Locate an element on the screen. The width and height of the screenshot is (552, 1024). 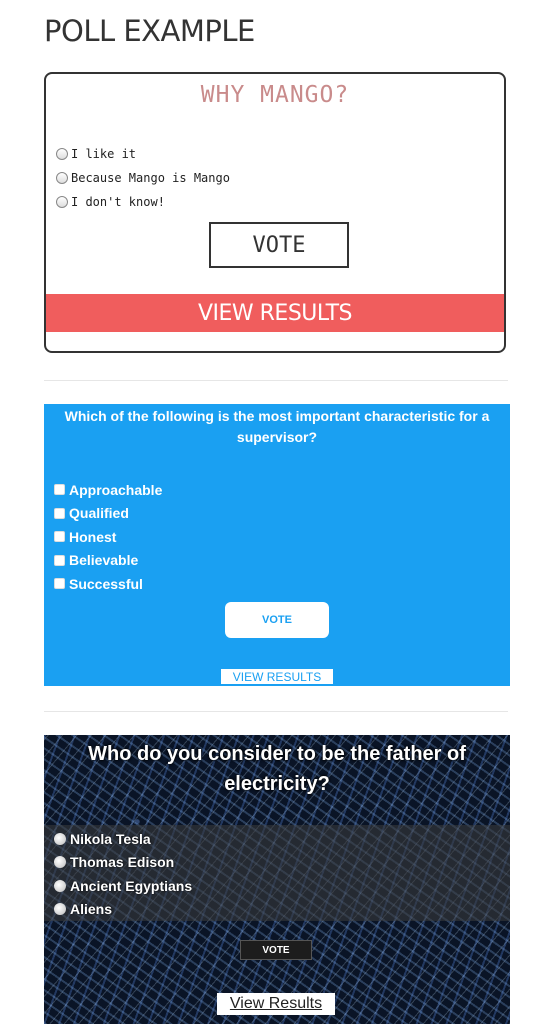
option-label: Ancient Egyptians is located at coordinates (131, 885).